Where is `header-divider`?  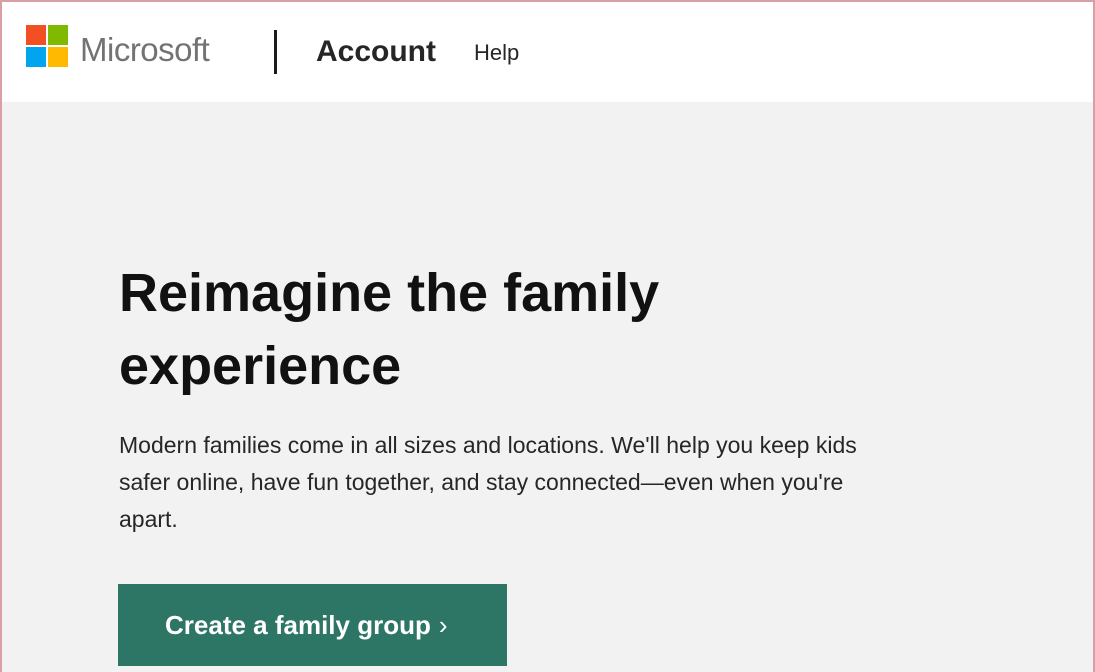 header-divider is located at coordinates (275, 52).